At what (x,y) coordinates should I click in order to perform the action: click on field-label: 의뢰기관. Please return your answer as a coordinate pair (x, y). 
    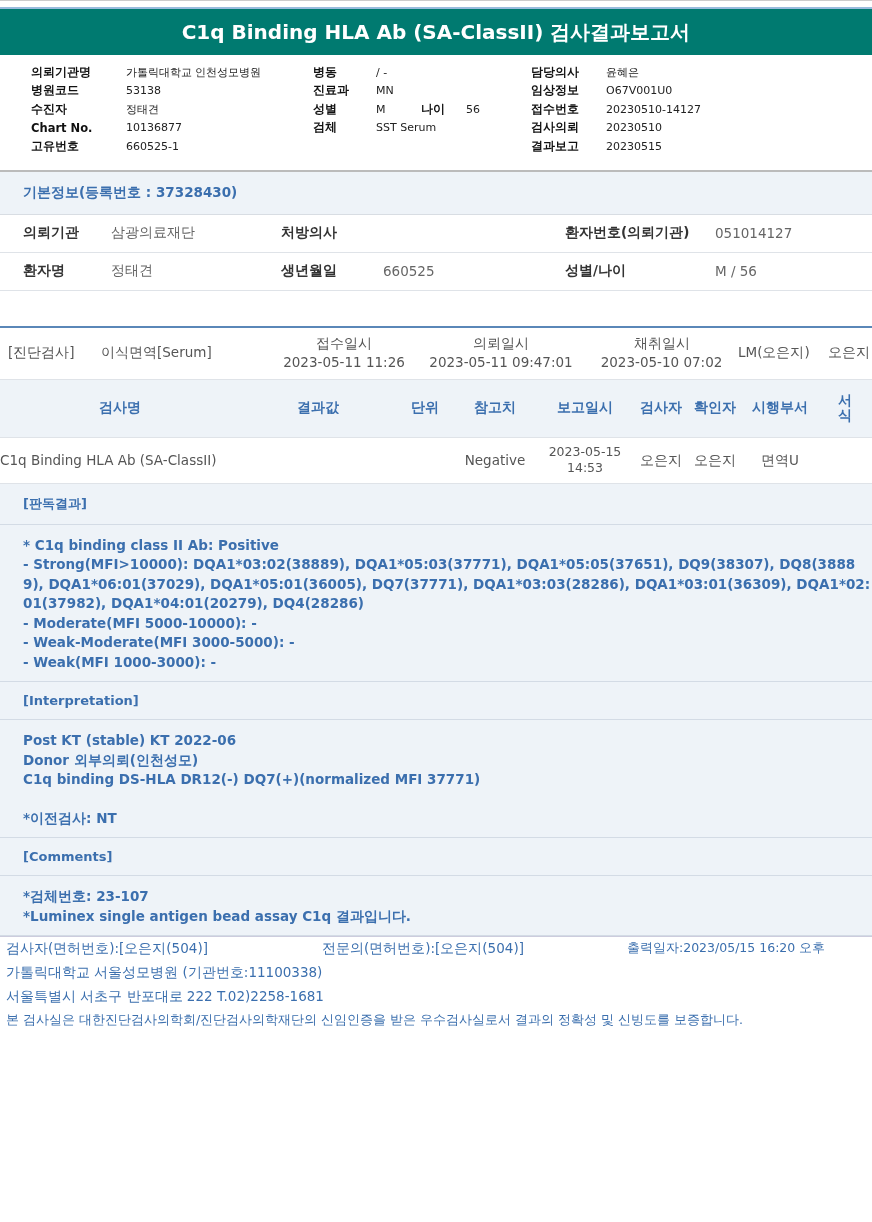
    Looking at the image, I should click on (51, 233).